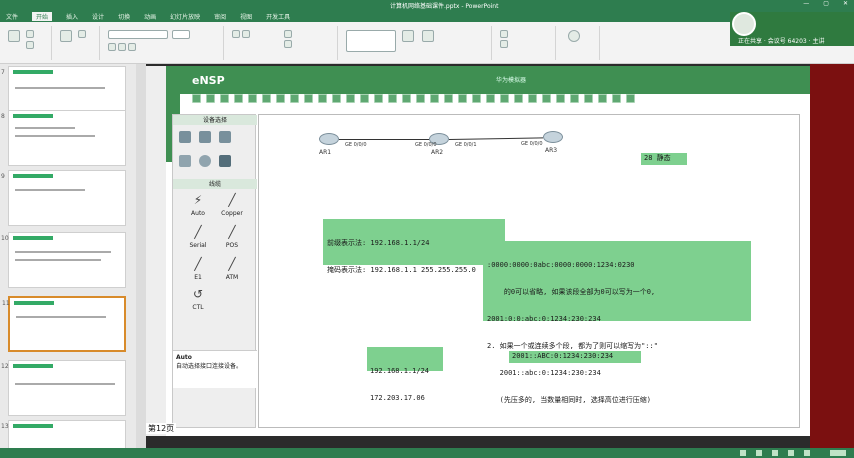 The width and height of the screenshot is (854, 458). Describe the element at coordinates (448, 98) in the screenshot. I see `topology-view-icon` at that location.